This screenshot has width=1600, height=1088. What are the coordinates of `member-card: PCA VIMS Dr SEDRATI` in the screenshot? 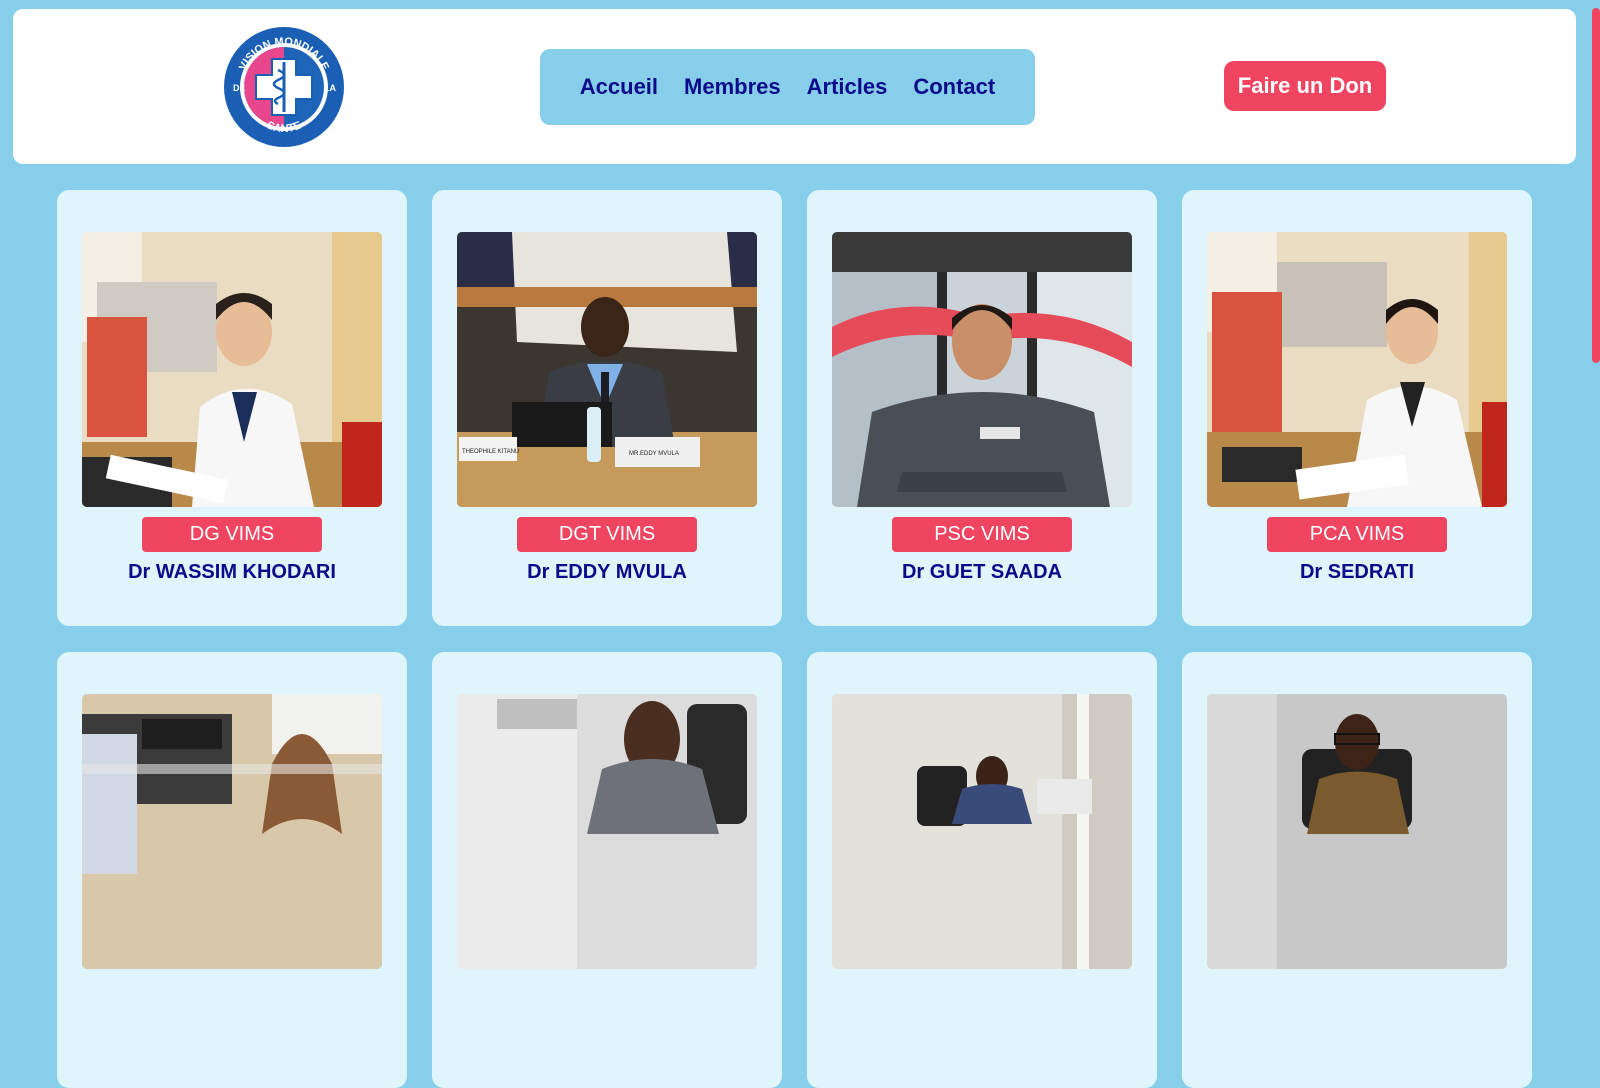 It's located at (1357, 408).